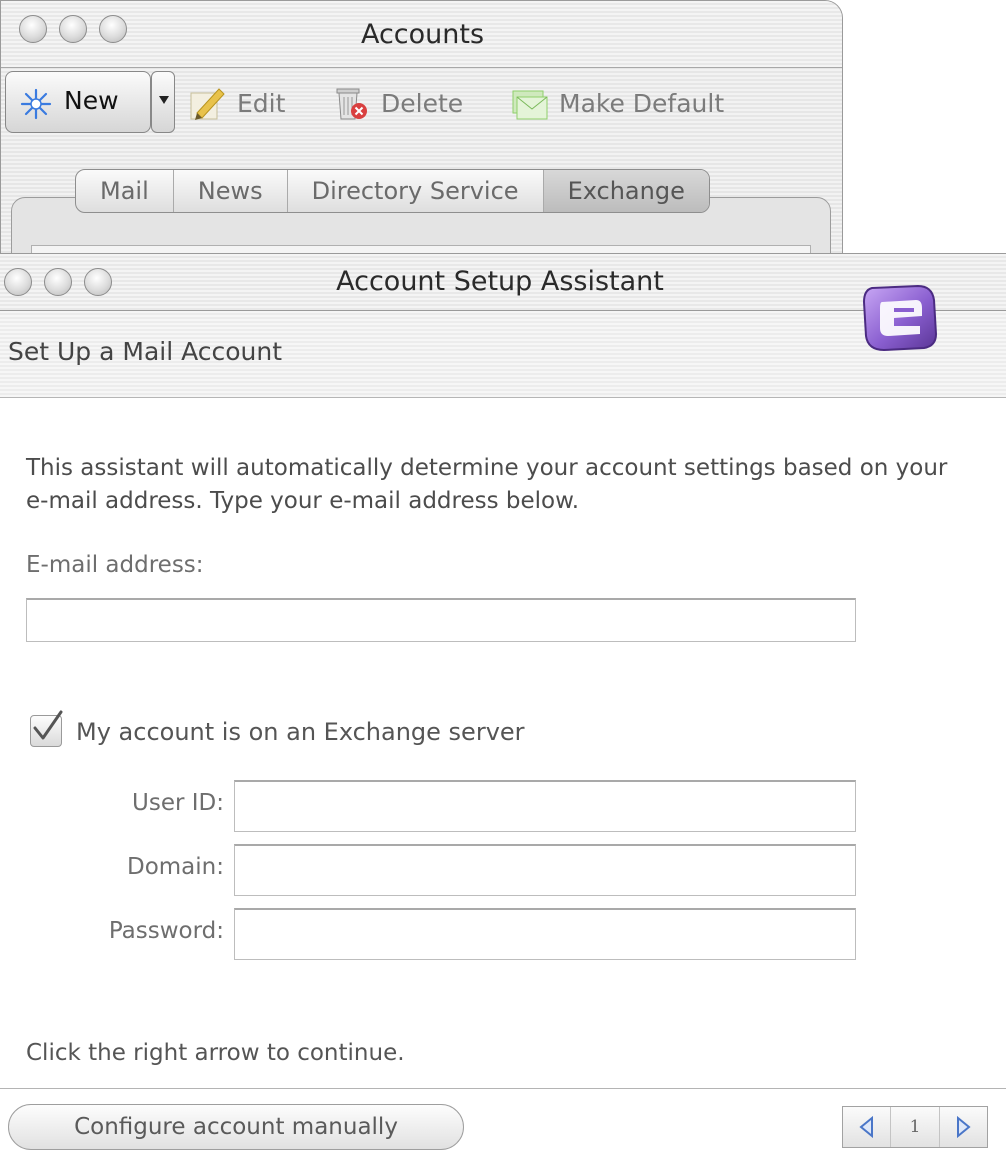  I want to click on accounts-toolbar: New Edit Delete Make Default, so click(421, 104).